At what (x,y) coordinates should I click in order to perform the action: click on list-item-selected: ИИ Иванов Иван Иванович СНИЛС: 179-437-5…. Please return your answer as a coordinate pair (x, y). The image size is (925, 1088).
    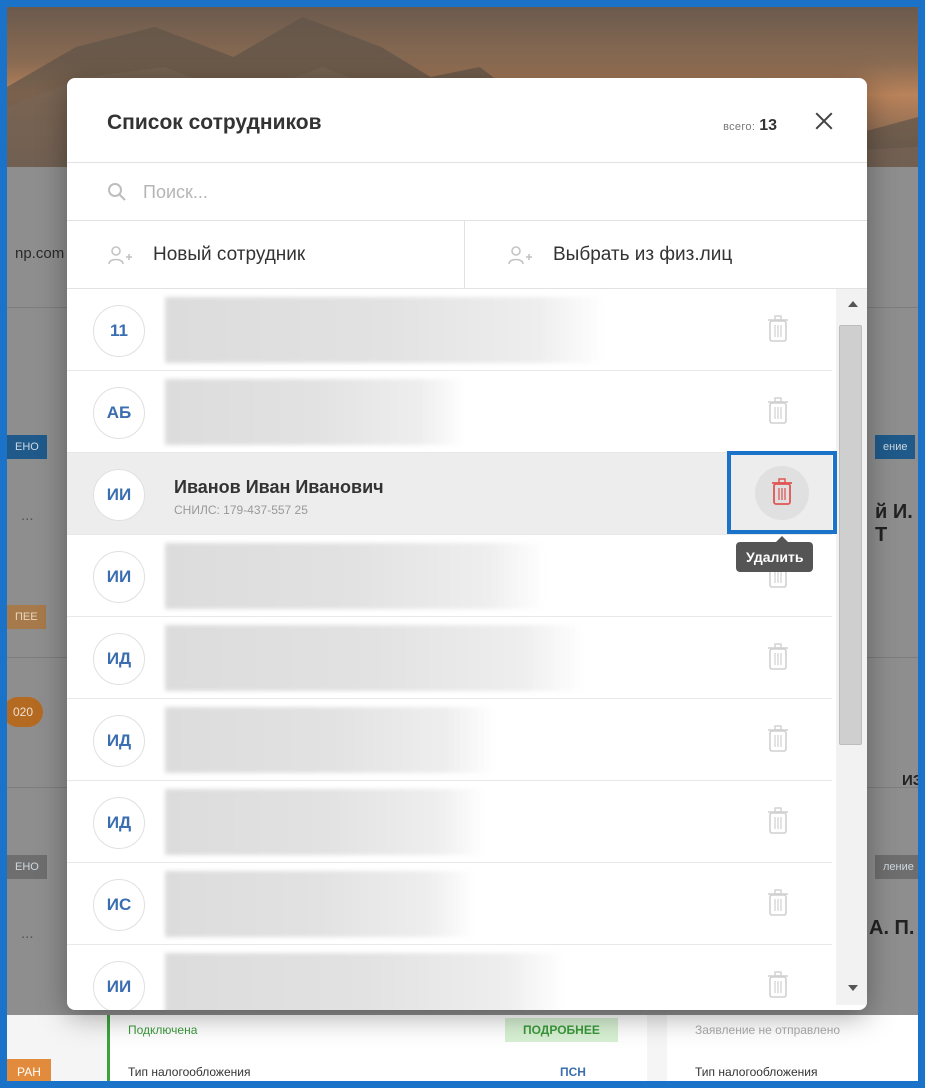
    Looking at the image, I should click on (449, 494).